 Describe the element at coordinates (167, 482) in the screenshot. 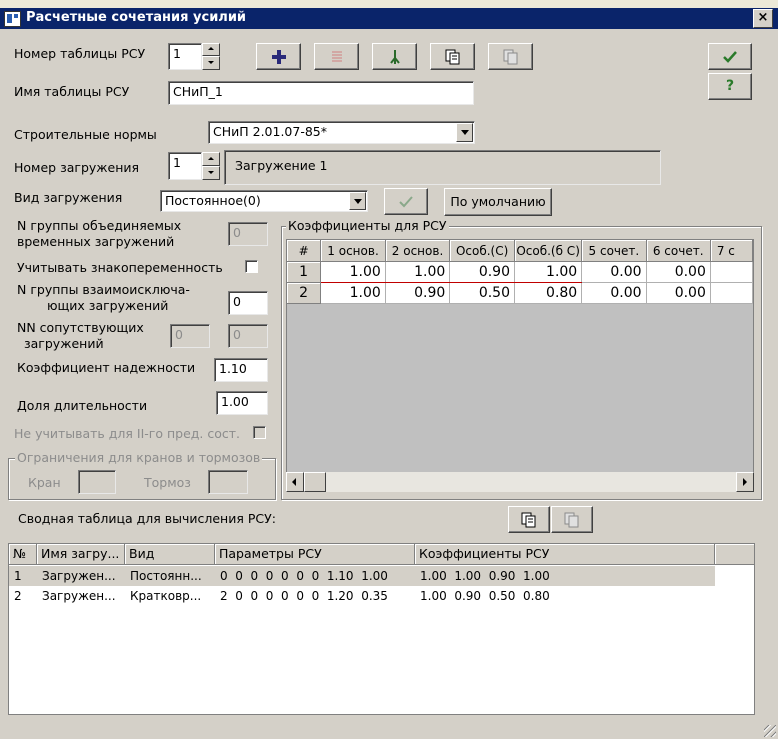

I see `brake-label: Тормоз` at that location.